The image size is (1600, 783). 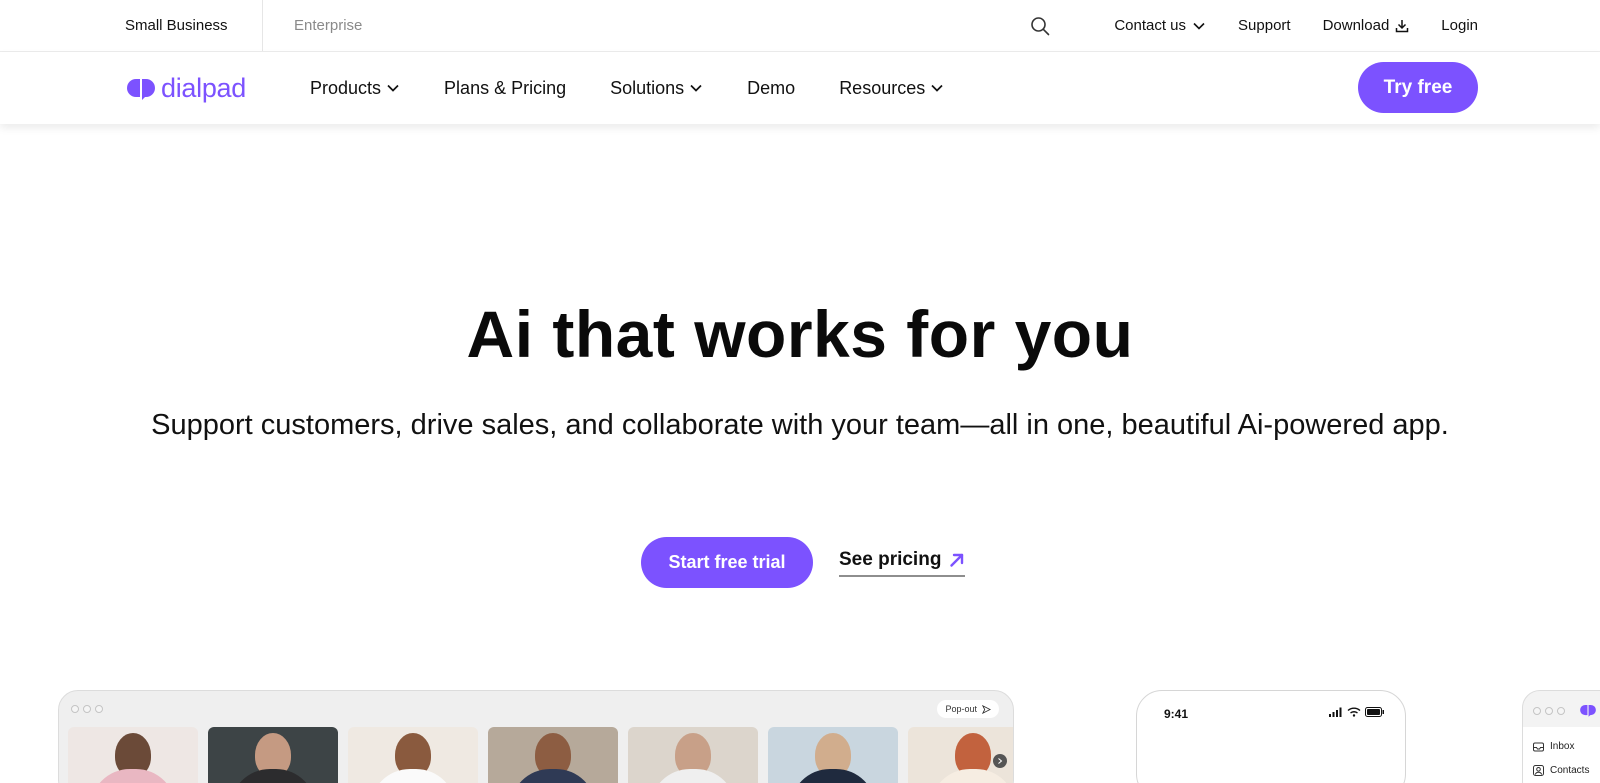 I want to click on support-link: Support, so click(x=1264, y=25).